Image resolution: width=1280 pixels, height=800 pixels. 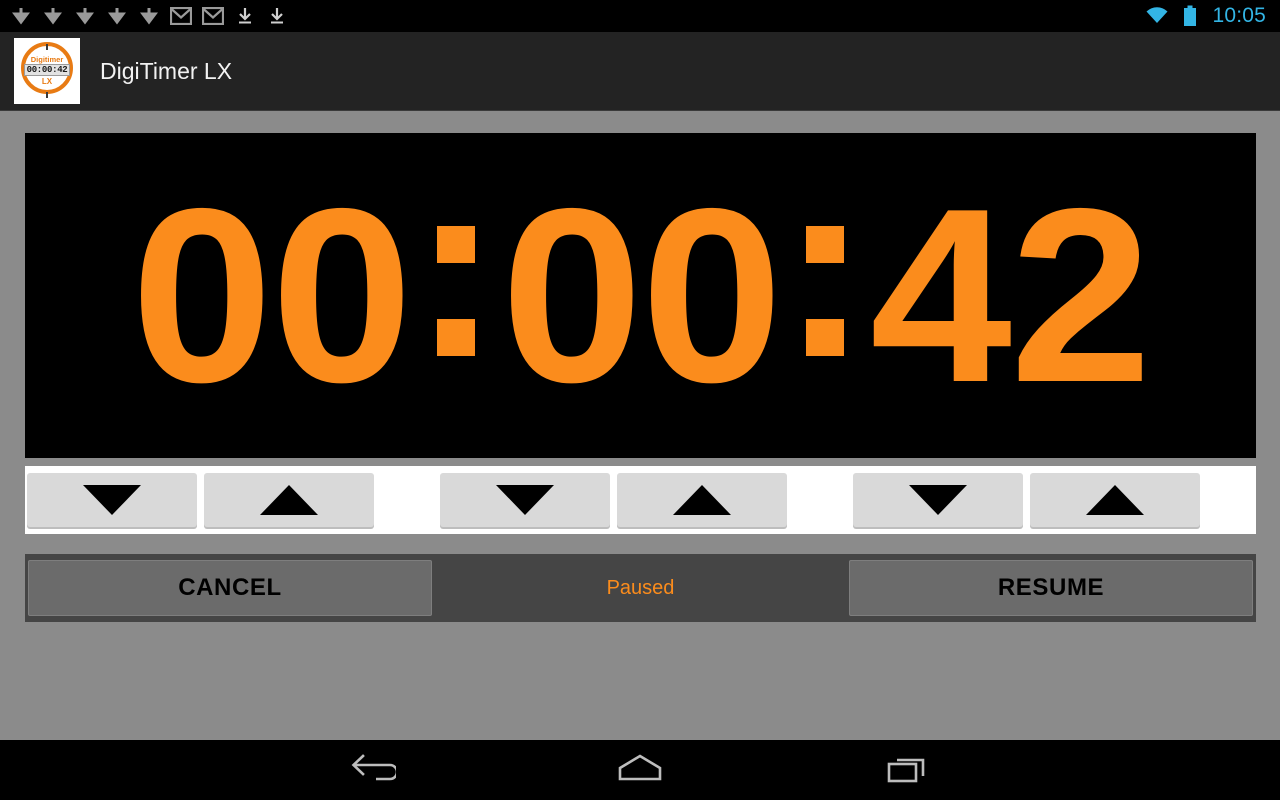 What do you see at coordinates (271, 294) in the screenshot?
I see `timer-hours: 00` at bounding box center [271, 294].